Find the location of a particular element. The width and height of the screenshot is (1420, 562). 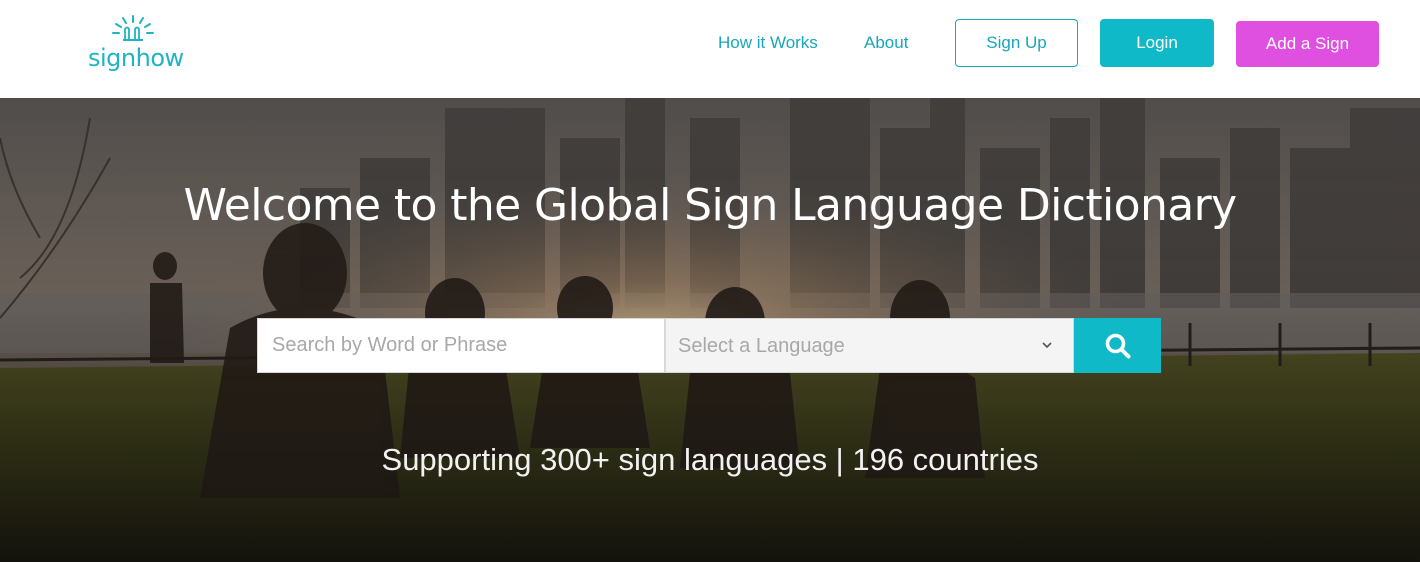

add-a-sign-button: Add a Sign is located at coordinates (1307, 44).